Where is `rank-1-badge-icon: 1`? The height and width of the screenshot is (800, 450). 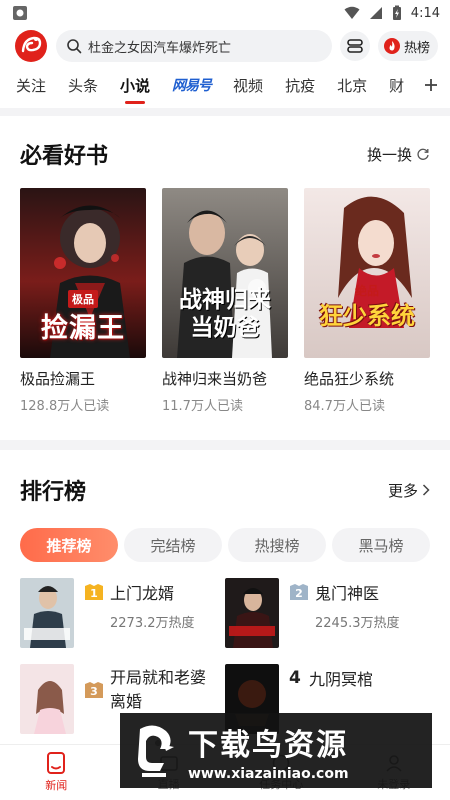 rank-1-badge-icon: 1 is located at coordinates (94, 592).